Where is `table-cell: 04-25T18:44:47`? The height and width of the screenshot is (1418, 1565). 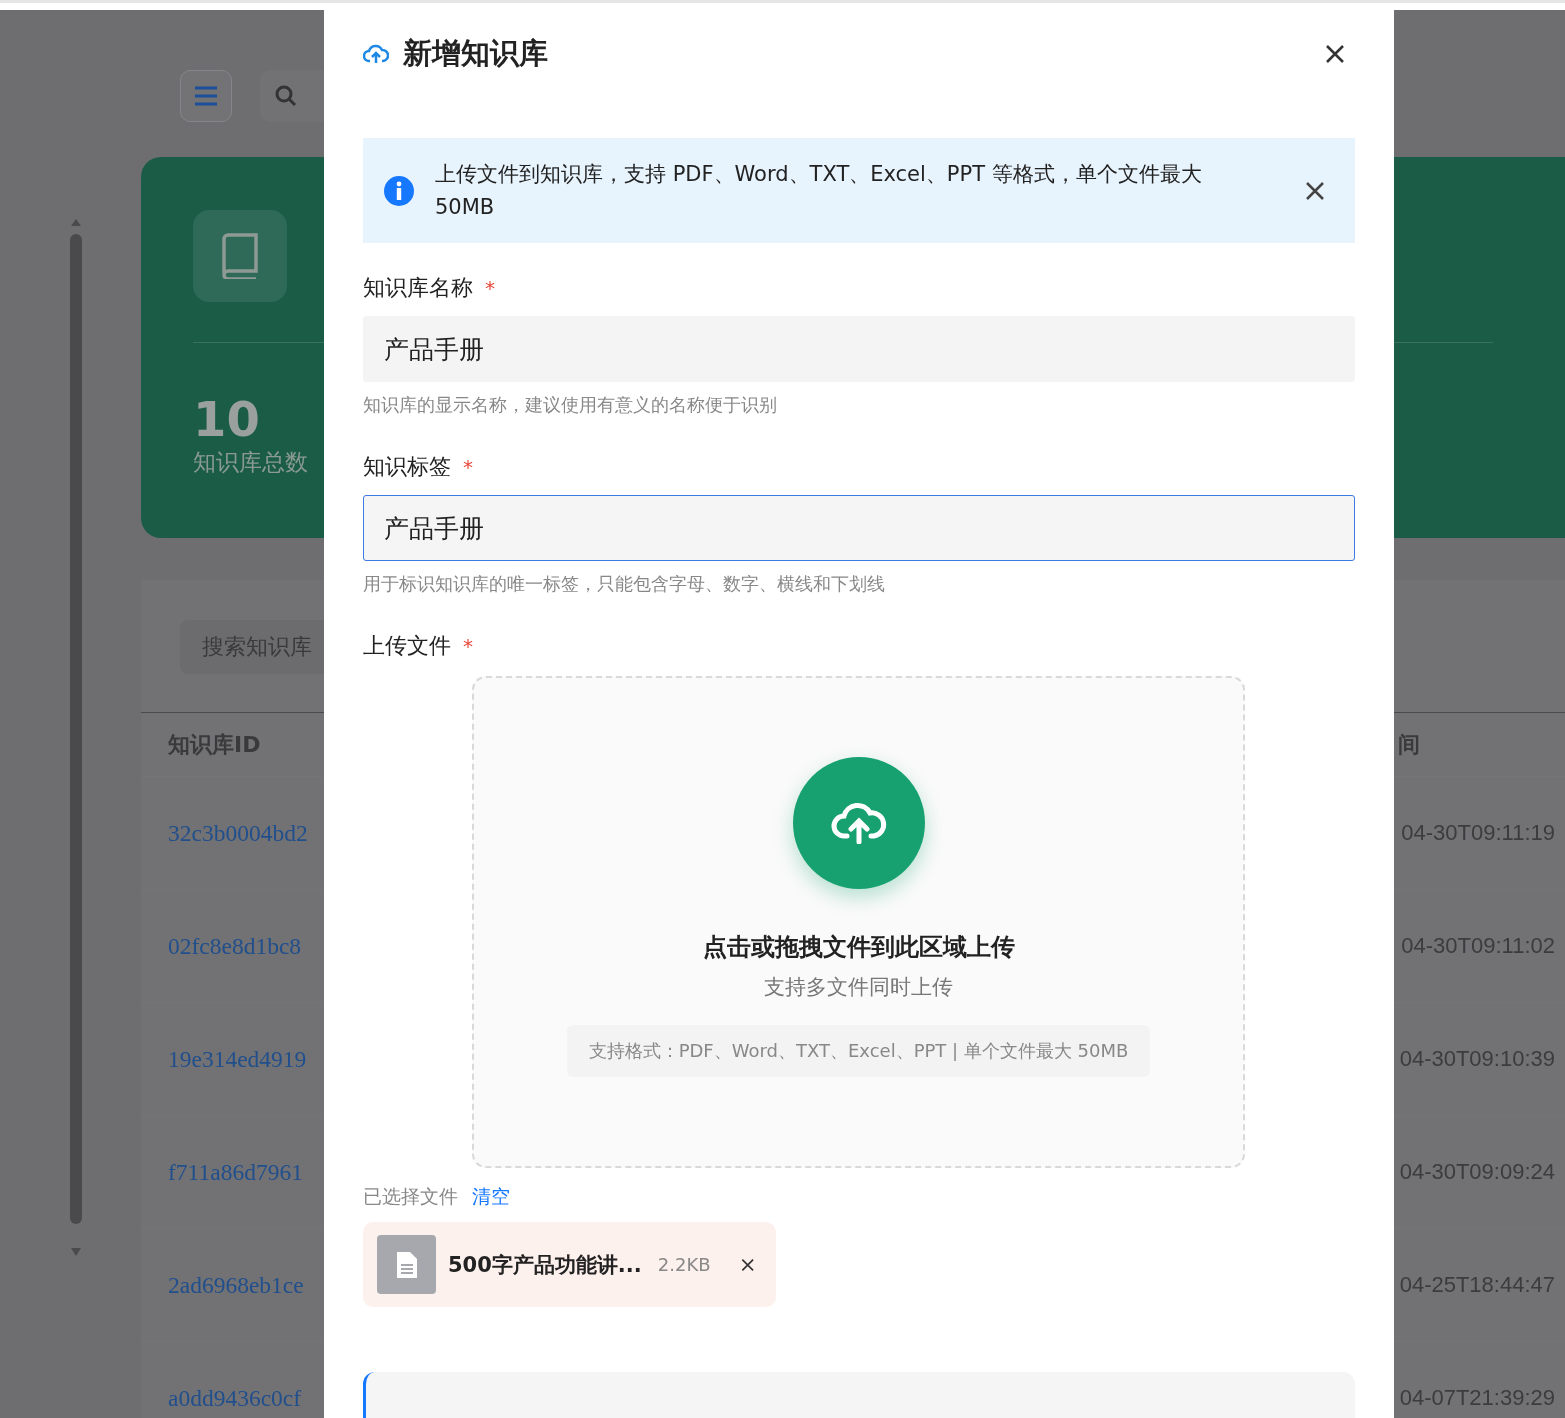
table-cell: 04-25T18:44:47 is located at coordinates (1477, 1285).